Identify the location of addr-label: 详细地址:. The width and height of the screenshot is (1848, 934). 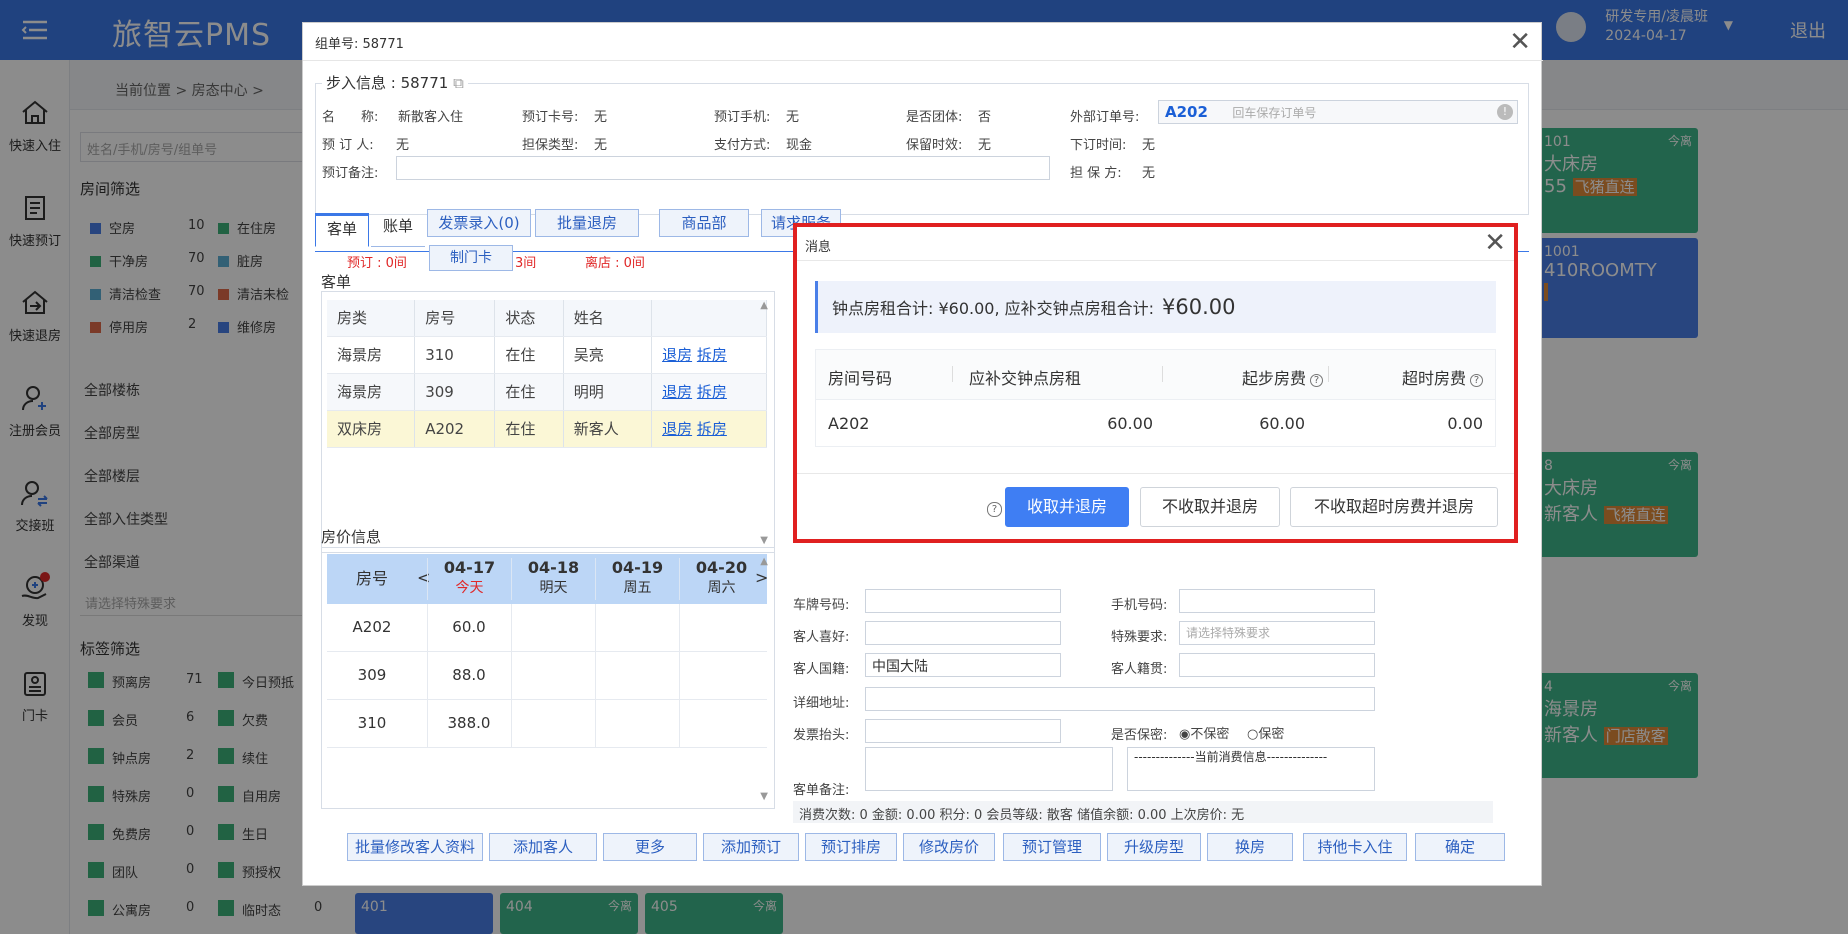
(821, 703).